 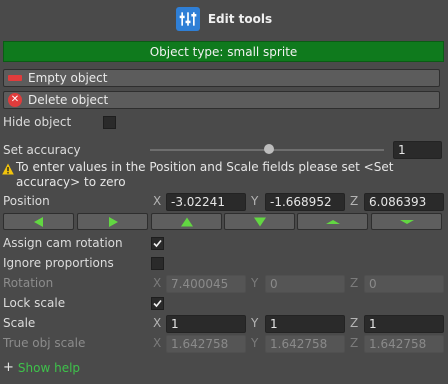 What do you see at coordinates (404, 284) in the screenshot?
I see `rotation-z-field: 0` at bounding box center [404, 284].